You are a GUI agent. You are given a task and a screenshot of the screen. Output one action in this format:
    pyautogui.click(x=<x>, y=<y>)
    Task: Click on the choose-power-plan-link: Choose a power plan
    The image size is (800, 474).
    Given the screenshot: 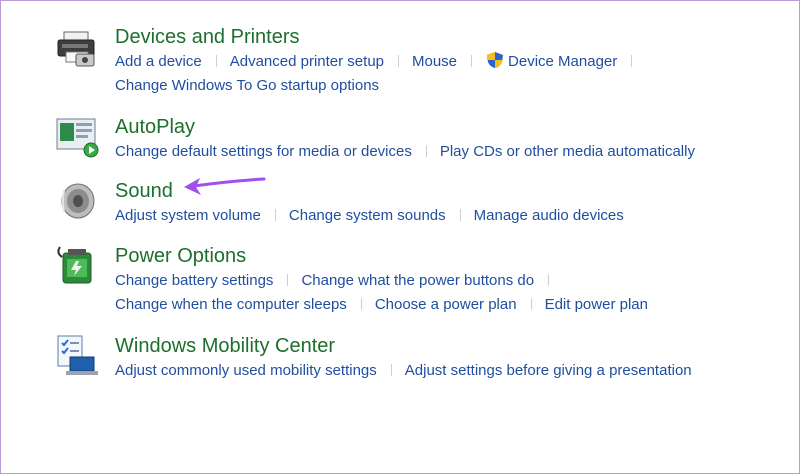 What is the action you would take?
    pyautogui.click(x=446, y=304)
    